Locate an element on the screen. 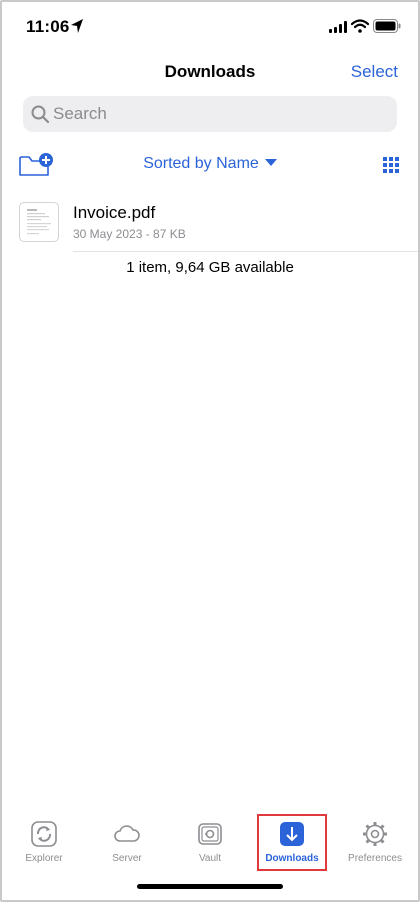 Image resolution: width=420 pixels, height=902 pixels. status-time: 11:06 is located at coordinates (48, 26).